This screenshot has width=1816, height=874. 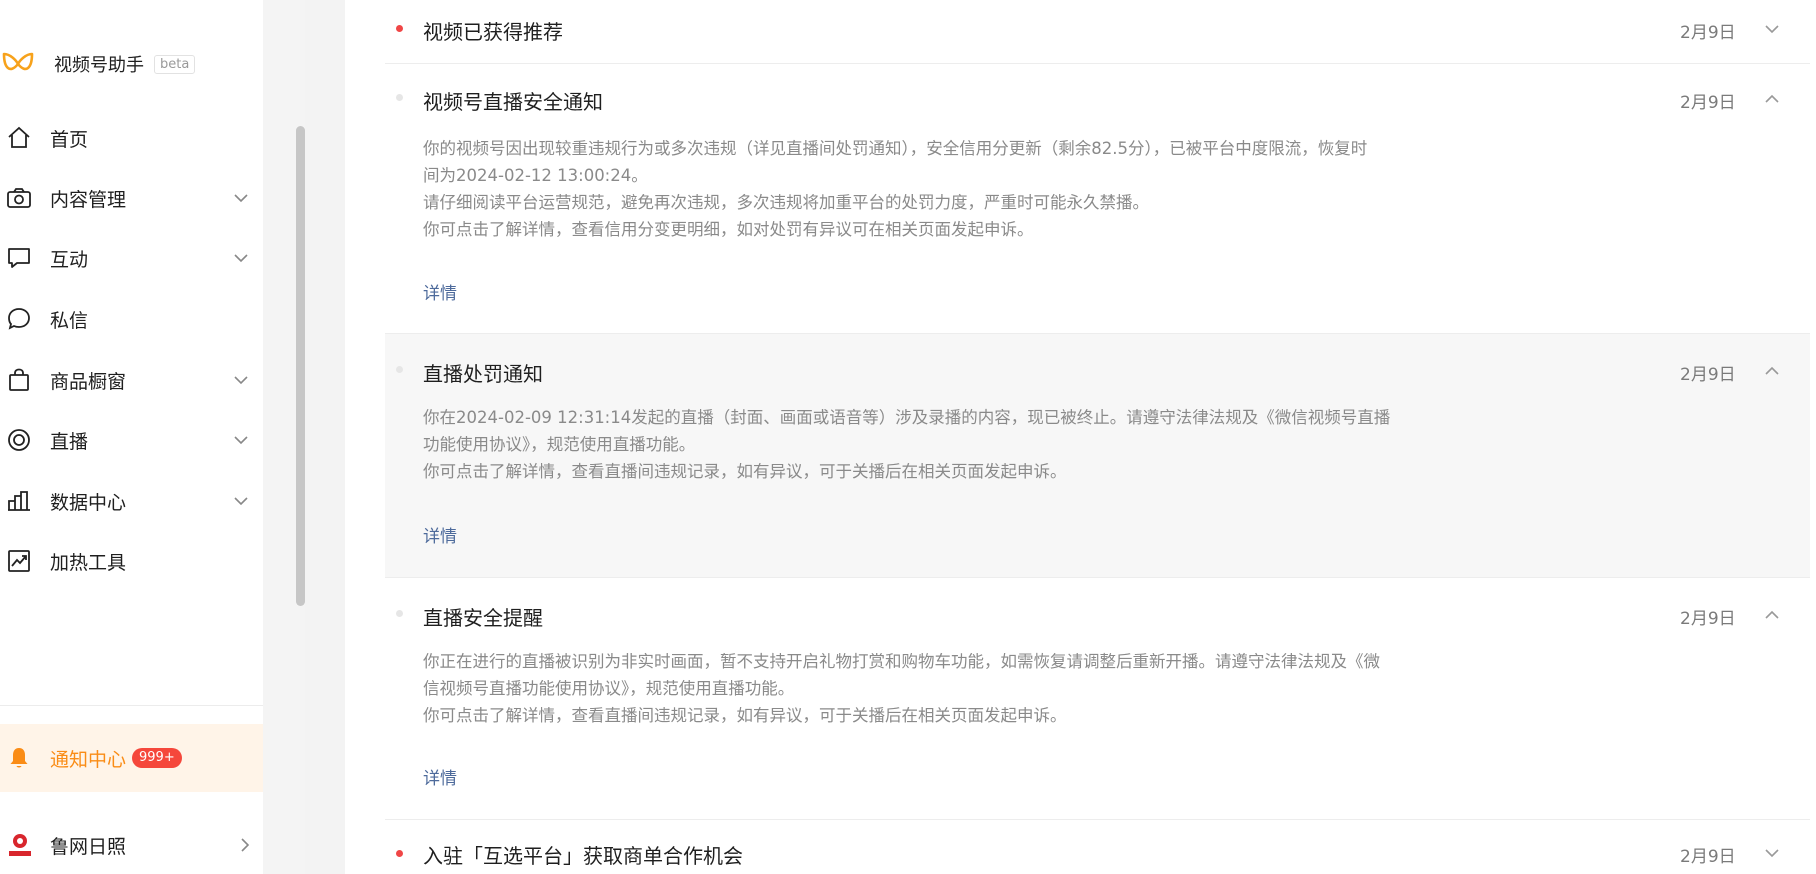 What do you see at coordinates (19, 198) in the screenshot?
I see `camera-icon` at bounding box center [19, 198].